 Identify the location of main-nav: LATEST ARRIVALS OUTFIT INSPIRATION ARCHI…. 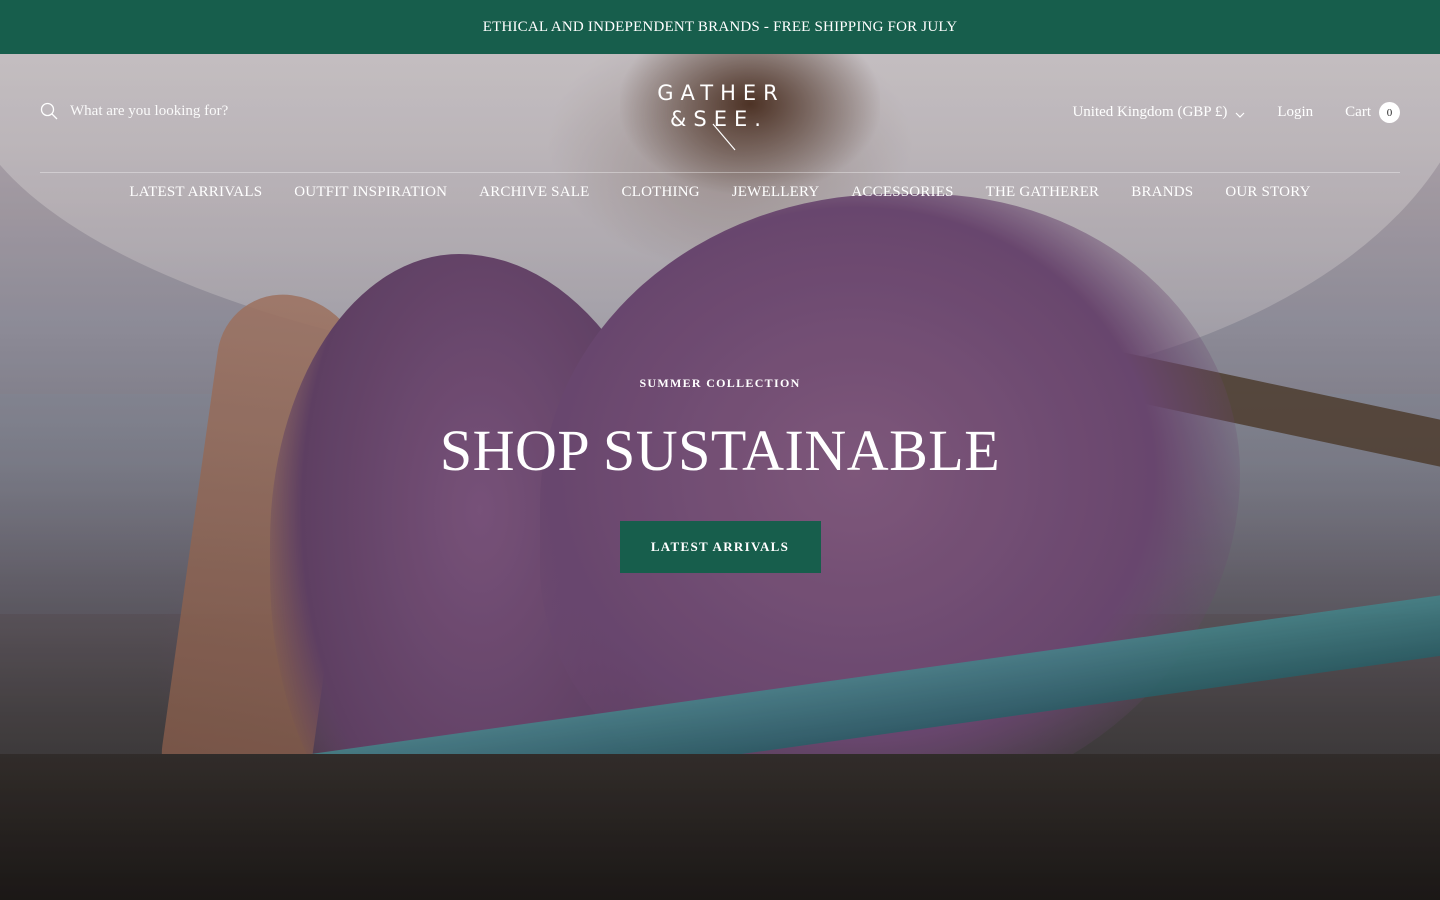
(720, 192).